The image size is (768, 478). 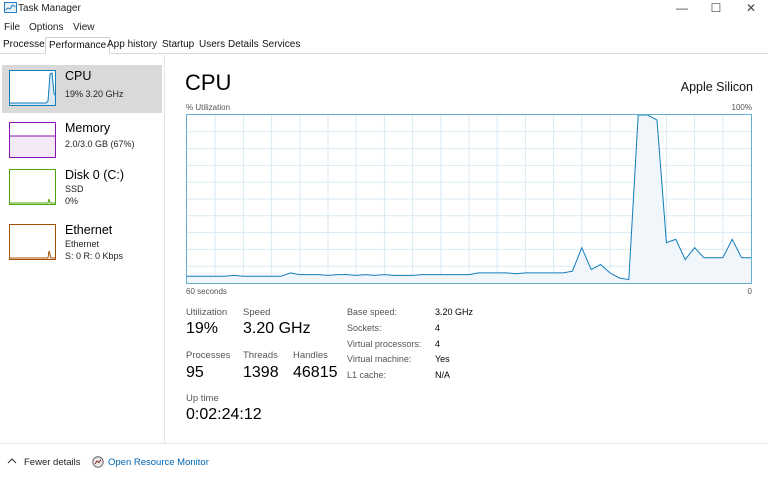 I want to click on threads-label: Threads, so click(x=260, y=355).